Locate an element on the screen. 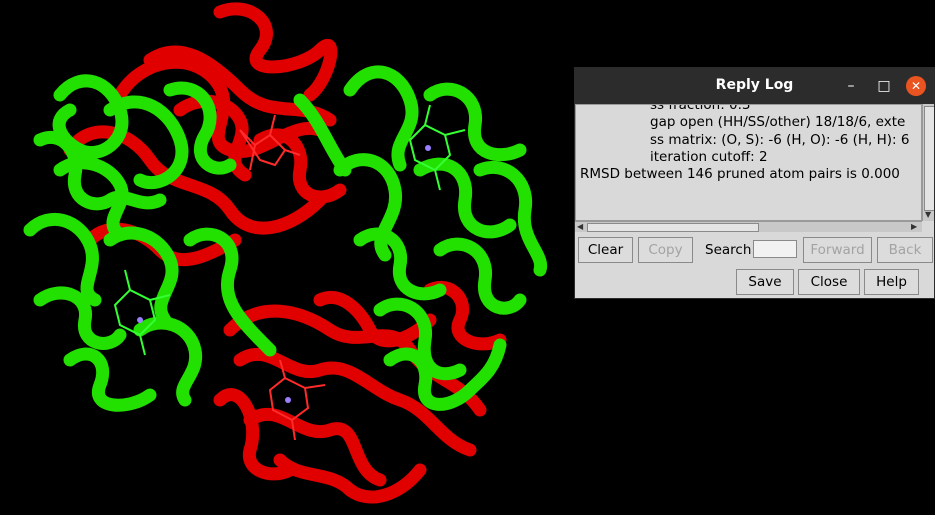 The image size is (935, 515). iron-atom-left is located at coordinates (140, 320).